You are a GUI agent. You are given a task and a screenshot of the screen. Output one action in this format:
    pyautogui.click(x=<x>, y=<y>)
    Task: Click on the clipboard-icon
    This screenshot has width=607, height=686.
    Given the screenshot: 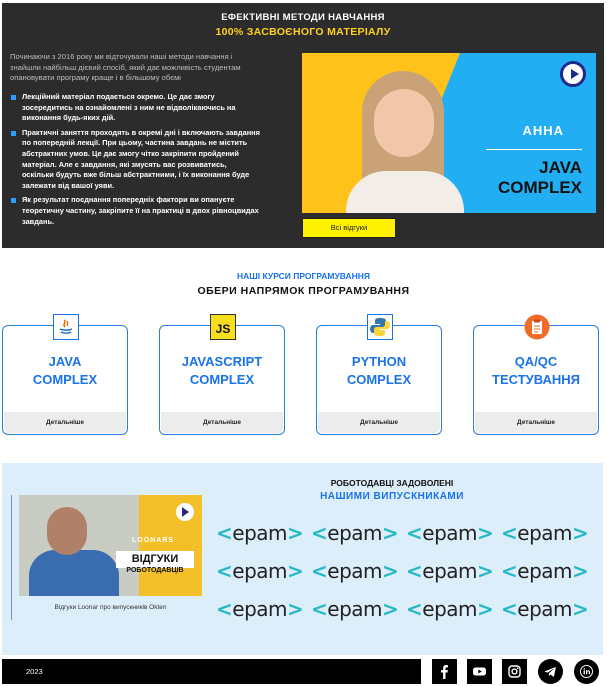 What is the action you would take?
    pyautogui.click(x=537, y=327)
    